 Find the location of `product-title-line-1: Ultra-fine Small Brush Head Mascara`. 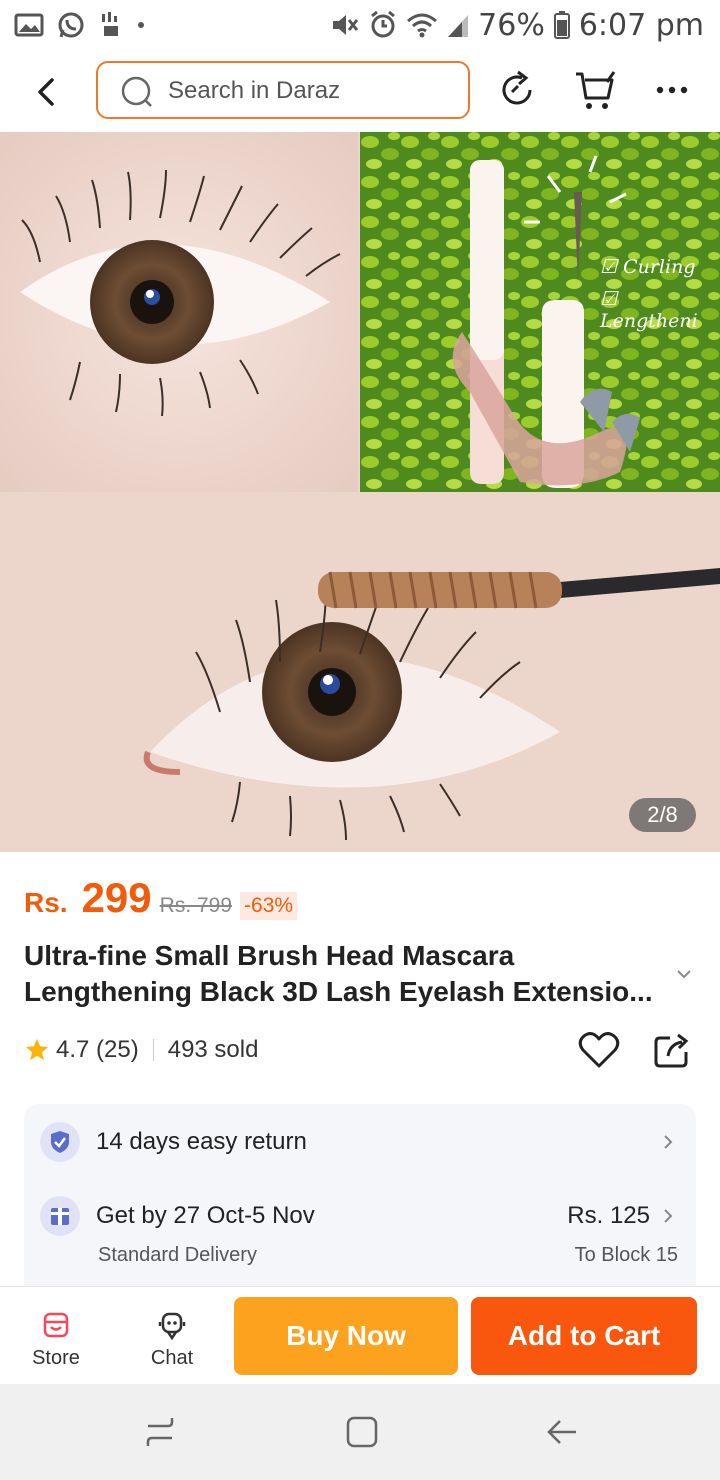

product-title-line-1: Ultra-fine Small Brush Head Mascara is located at coordinates (269, 955).